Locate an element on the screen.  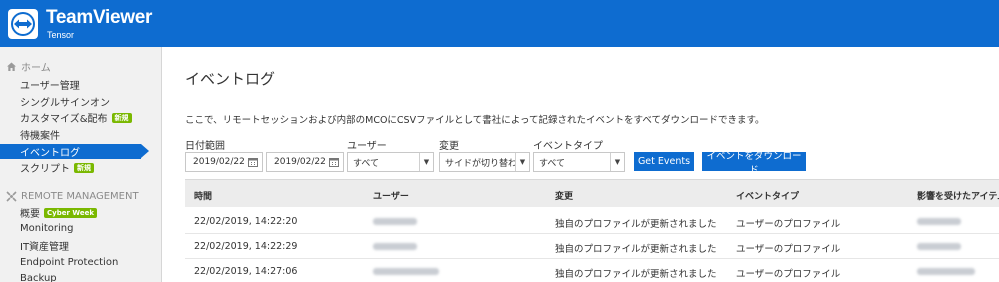
date-to-field: 2019/02/22 is located at coordinates (305, 162).